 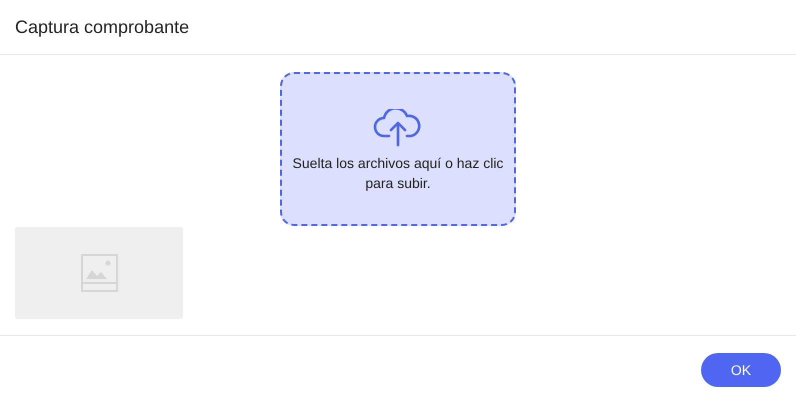 What do you see at coordinates (398, 173) in the screenshot?
I see `dropzone-text: Suelta los archivos aquí o haz clic para subir.` at bounding box center [398, 173].